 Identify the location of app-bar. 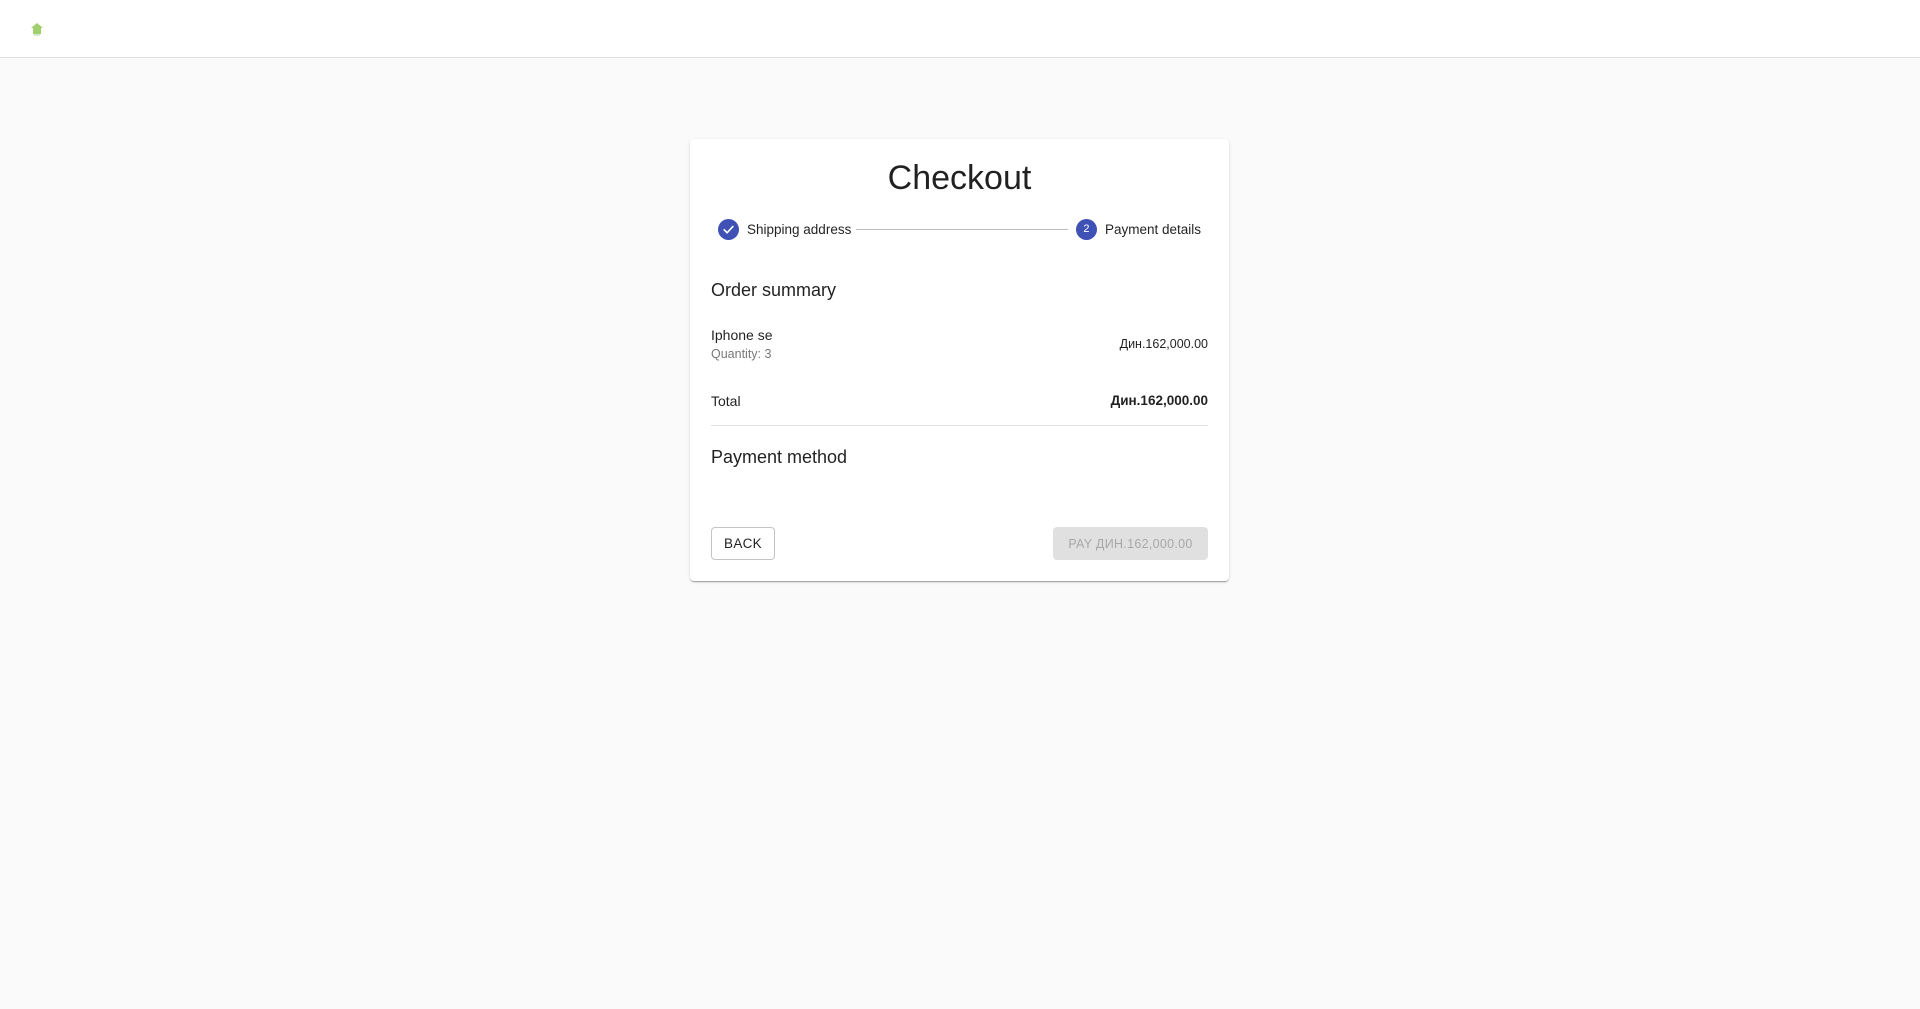
(960, 29).